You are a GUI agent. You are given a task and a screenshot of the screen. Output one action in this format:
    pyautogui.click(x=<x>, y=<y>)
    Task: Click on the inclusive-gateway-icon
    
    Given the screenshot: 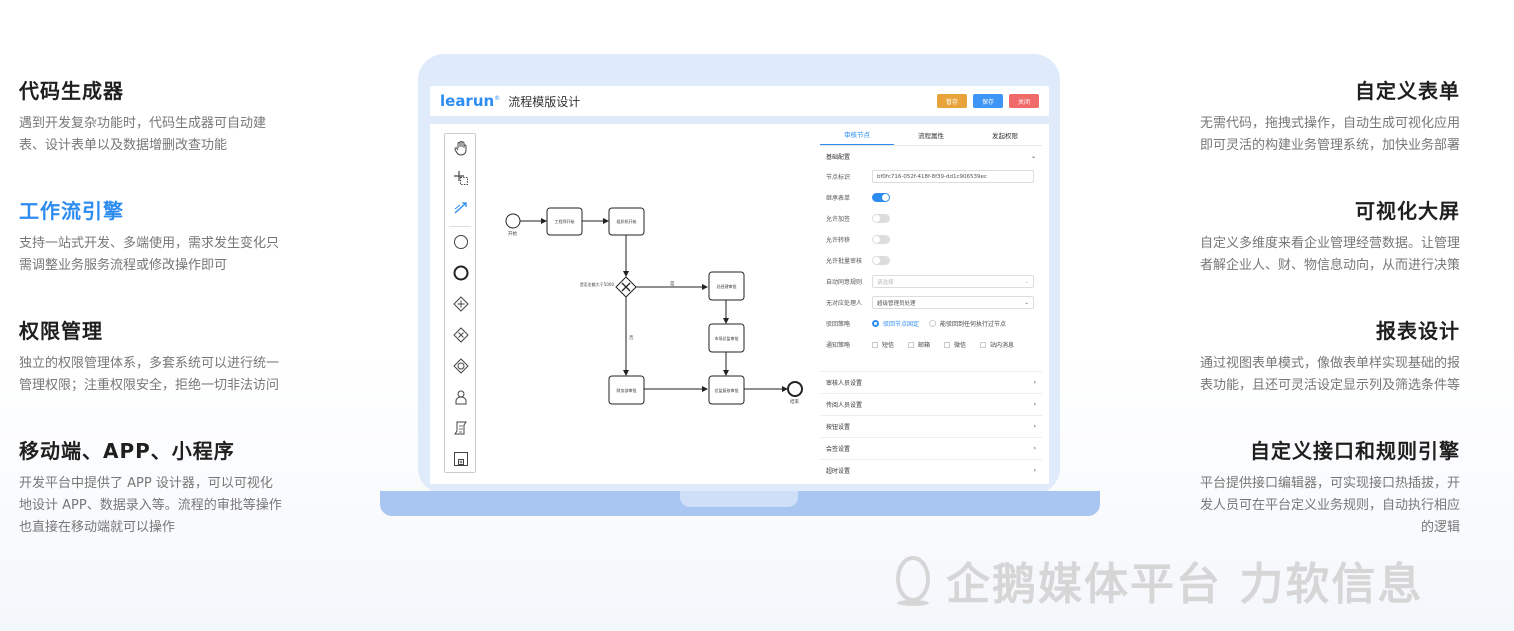 What is the action you would take?
    pyautogui.click(x=461, y=366)
    